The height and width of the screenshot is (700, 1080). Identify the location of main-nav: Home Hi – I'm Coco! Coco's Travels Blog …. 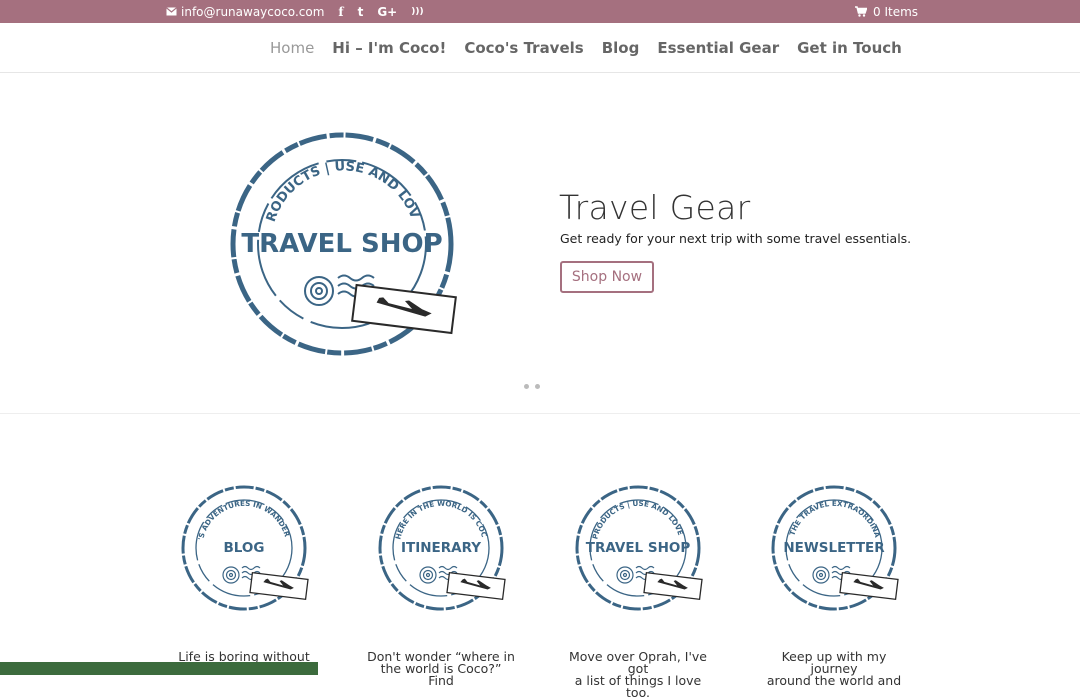
(540, 48).